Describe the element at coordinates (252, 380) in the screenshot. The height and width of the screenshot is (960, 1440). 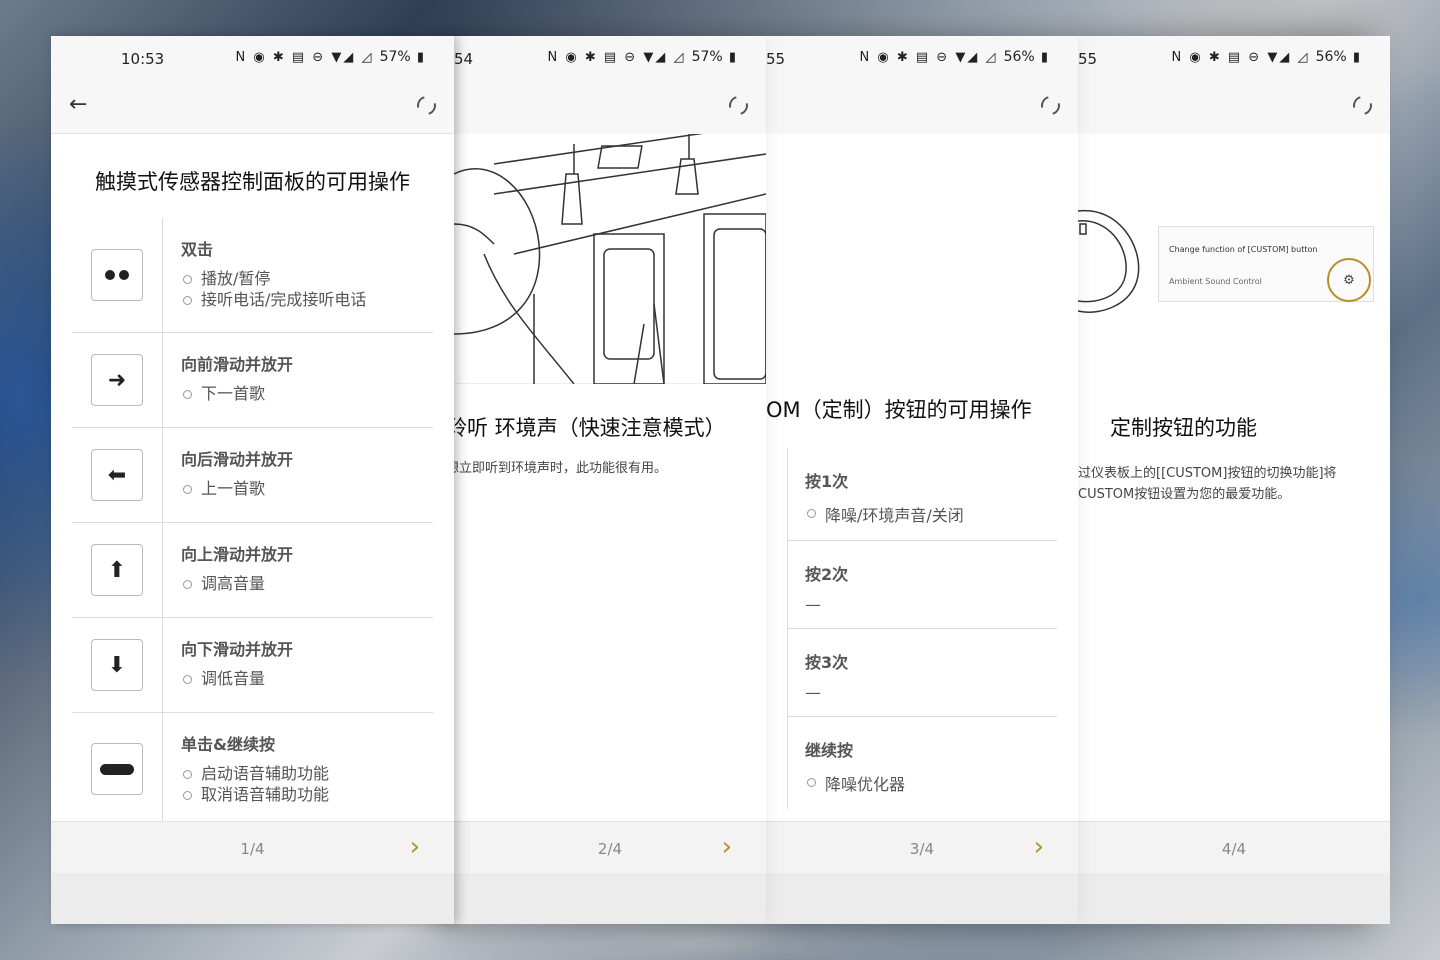
I see `operation-row-swipe-forward: ➜ 向前滑动并放开 下一首歌` at that location.